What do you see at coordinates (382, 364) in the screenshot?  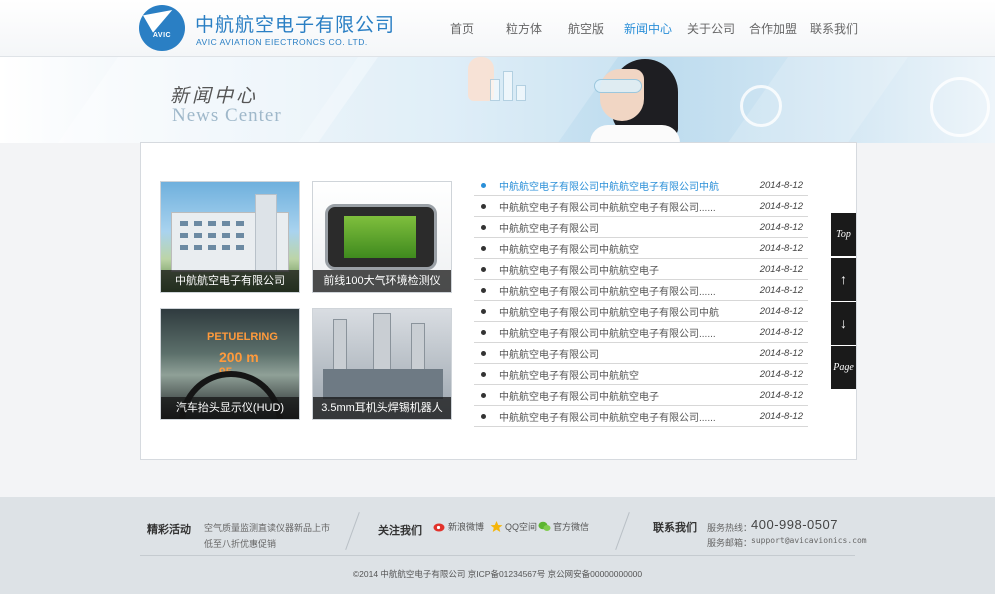 I see `thumb-robot: 3.5mm耳机头焊锡机器人` at bounding box center [382, 364].